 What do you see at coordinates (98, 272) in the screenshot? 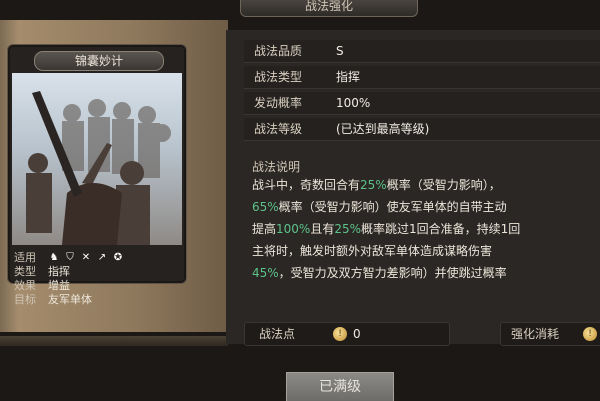
I see `type-row: 类型 指挥` at bounding box center [98, 272].